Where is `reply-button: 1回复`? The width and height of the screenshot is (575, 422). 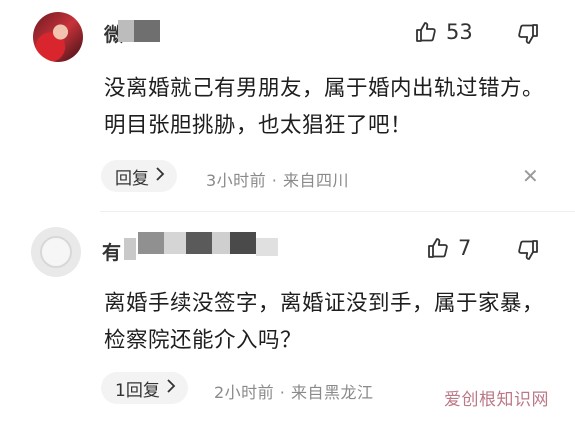 reply-button: 1回复 is located at coordinates (144, 388).